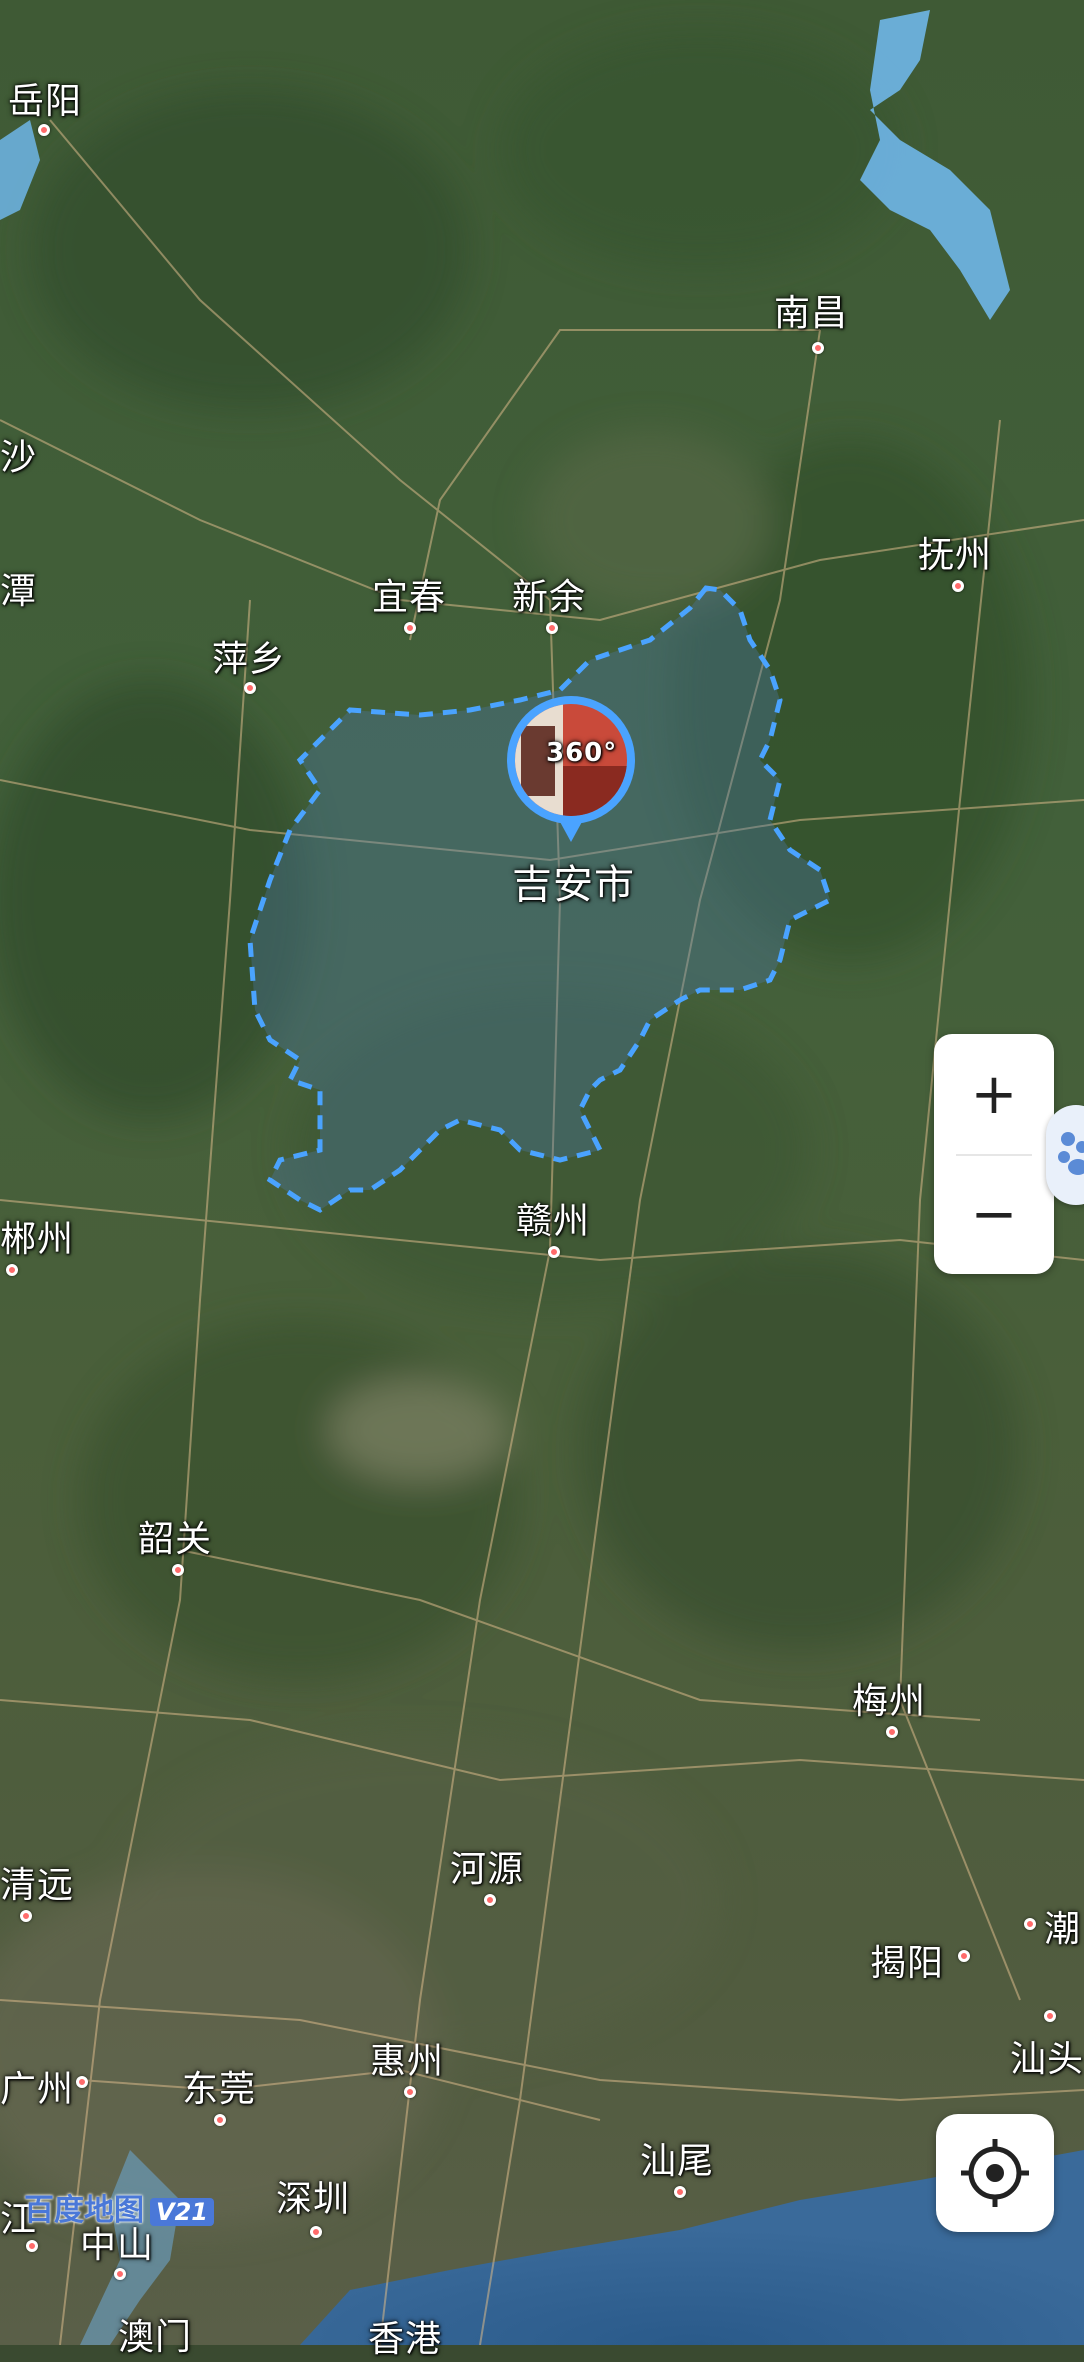  Describe the element at coordinates (37, 1882) in the screenshot. I see `city-label-qingyuan: 清远` at that location.